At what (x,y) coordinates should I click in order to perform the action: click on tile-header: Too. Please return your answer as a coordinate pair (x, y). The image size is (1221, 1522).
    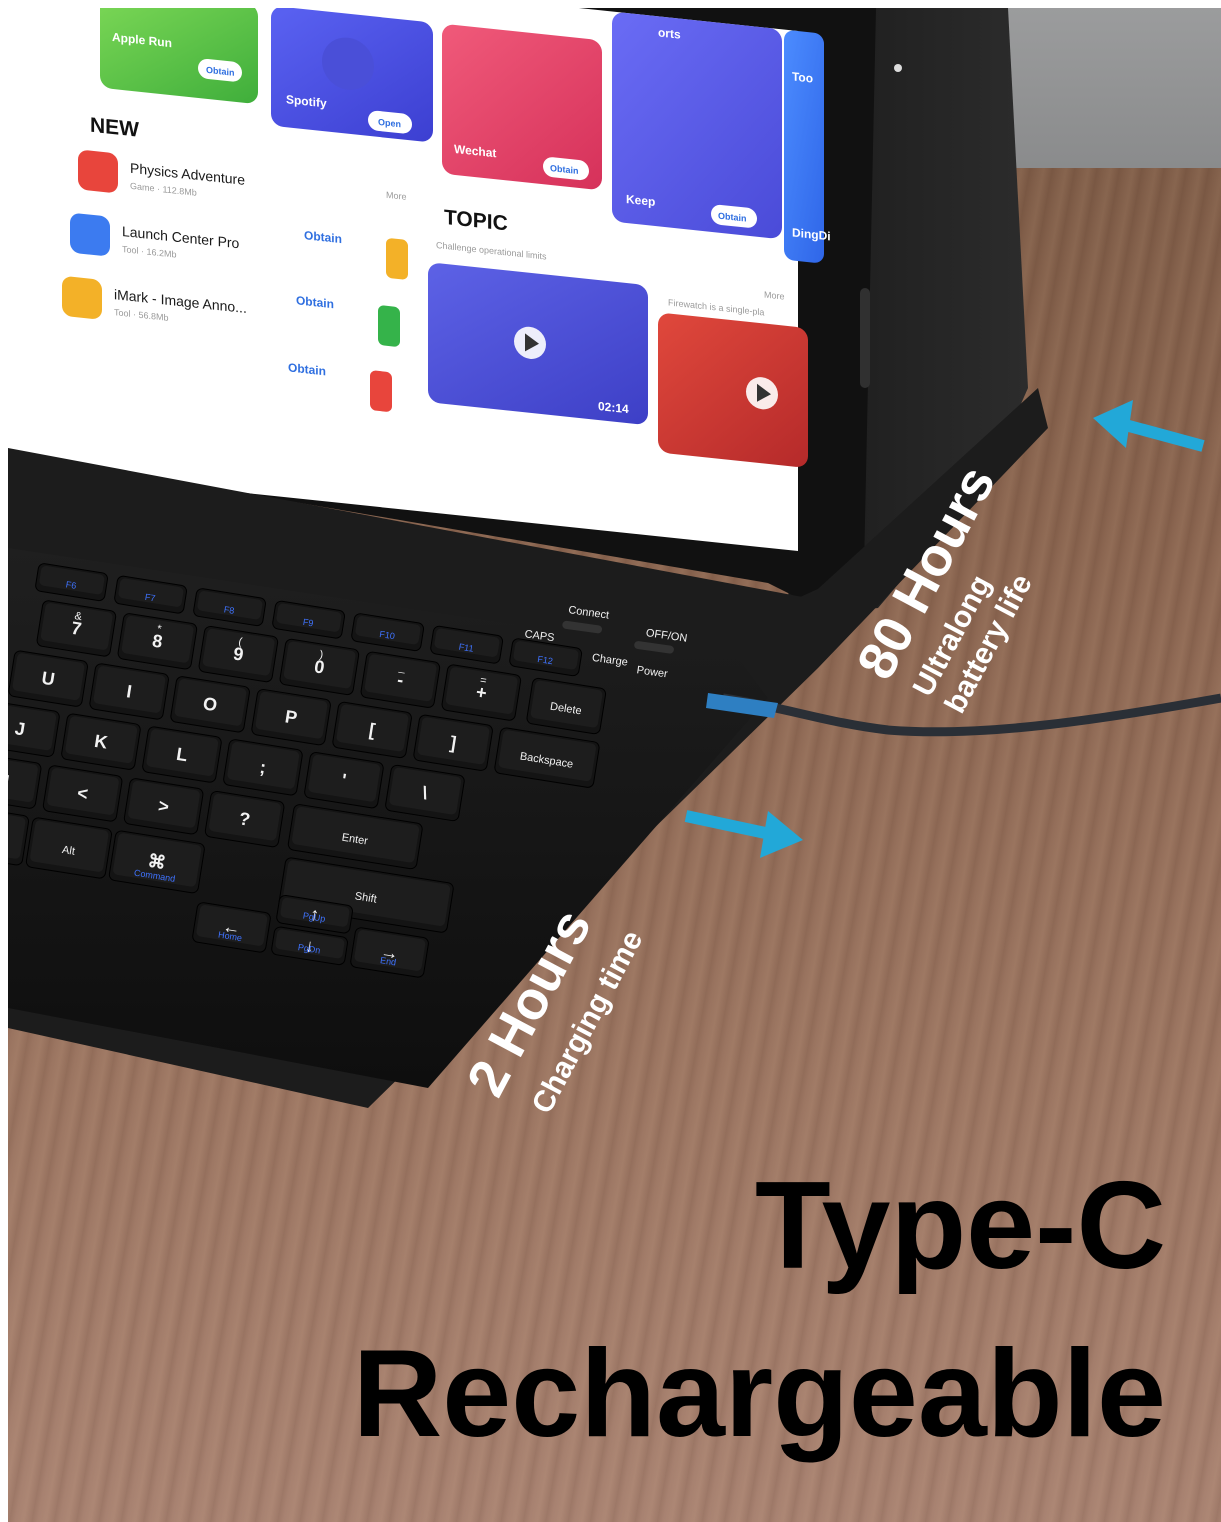
    Looking at the image, I should click on (802, 77).